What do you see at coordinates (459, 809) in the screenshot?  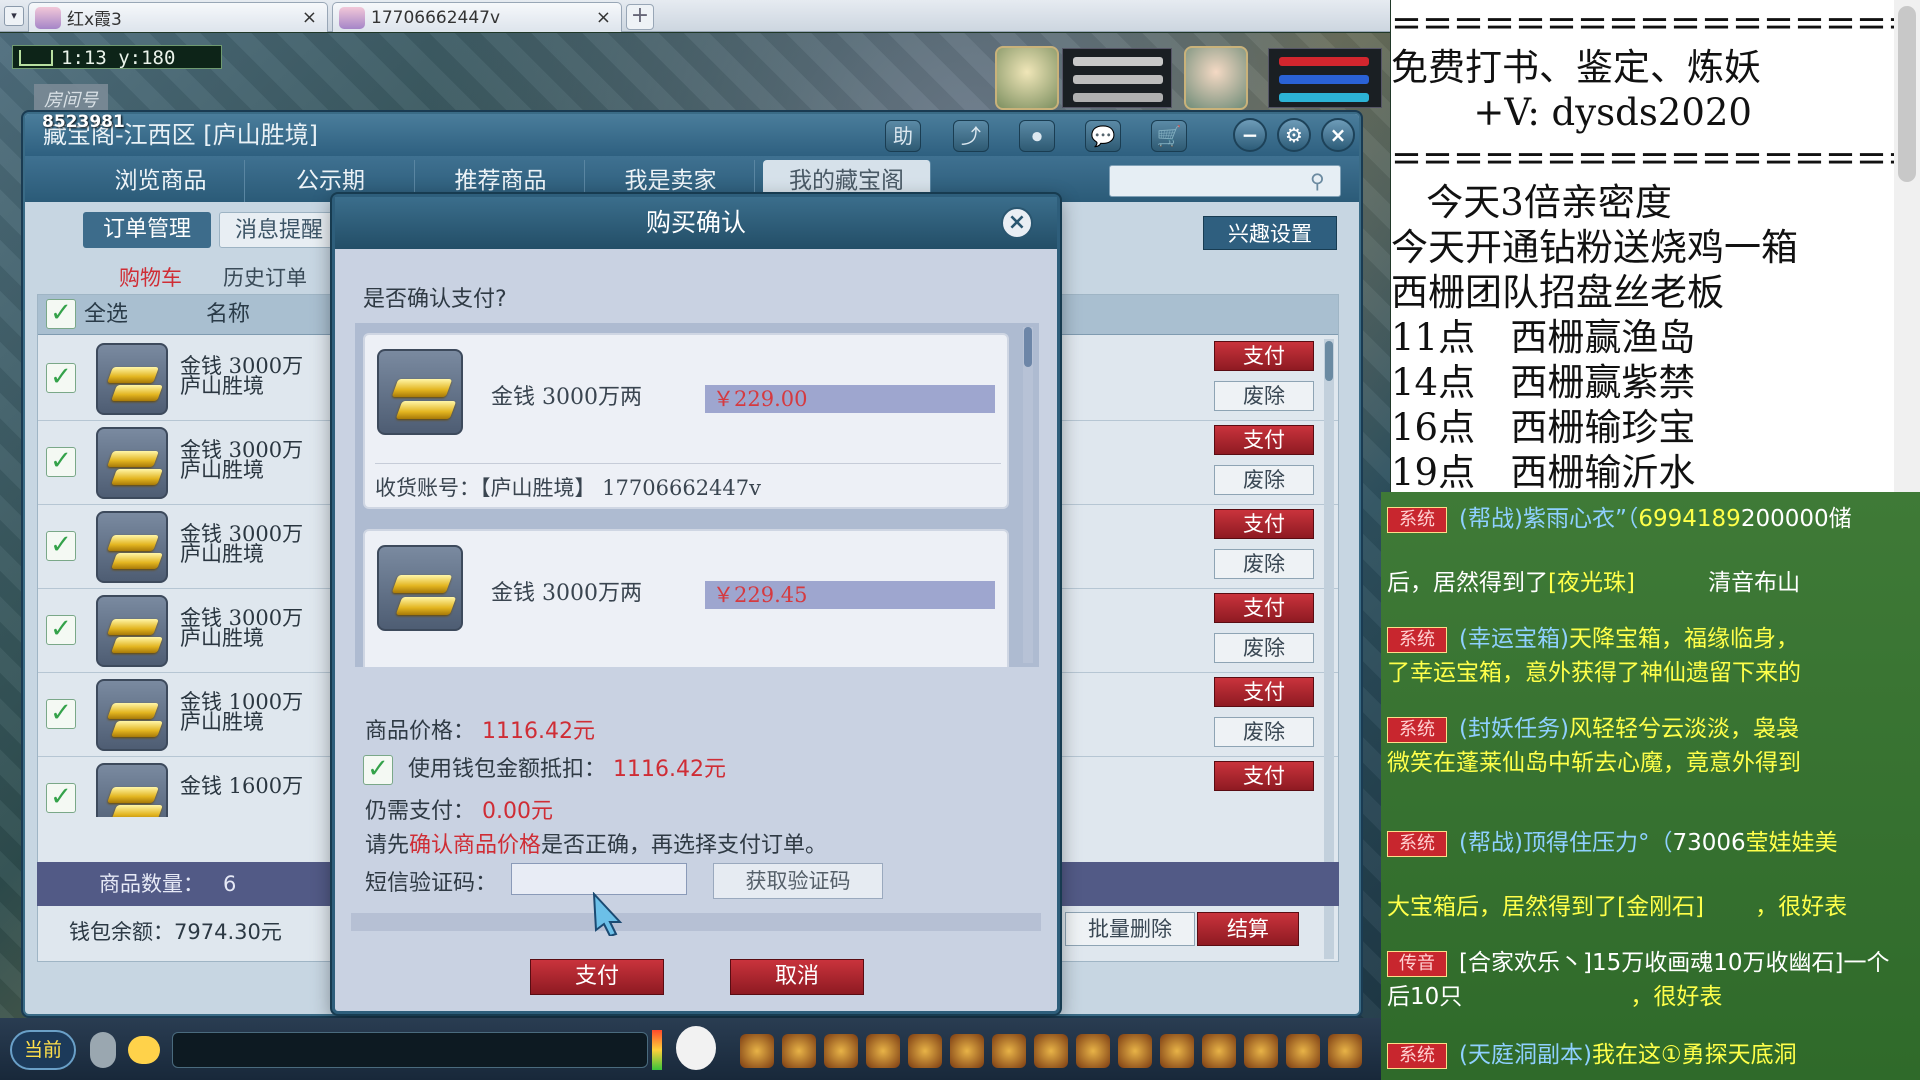 I see `need-pay-line: 仍需支付： 0.00元` at bounding box center [459, 809].